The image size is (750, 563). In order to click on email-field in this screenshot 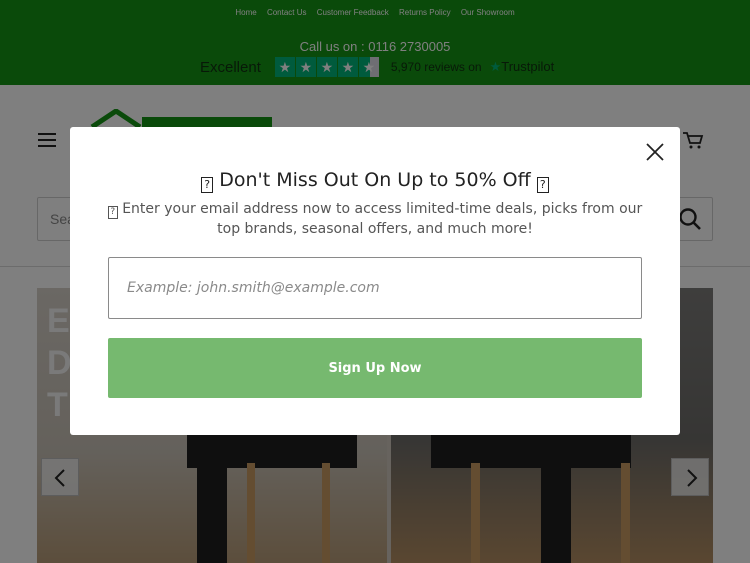, I will do `click(375, 288)`.